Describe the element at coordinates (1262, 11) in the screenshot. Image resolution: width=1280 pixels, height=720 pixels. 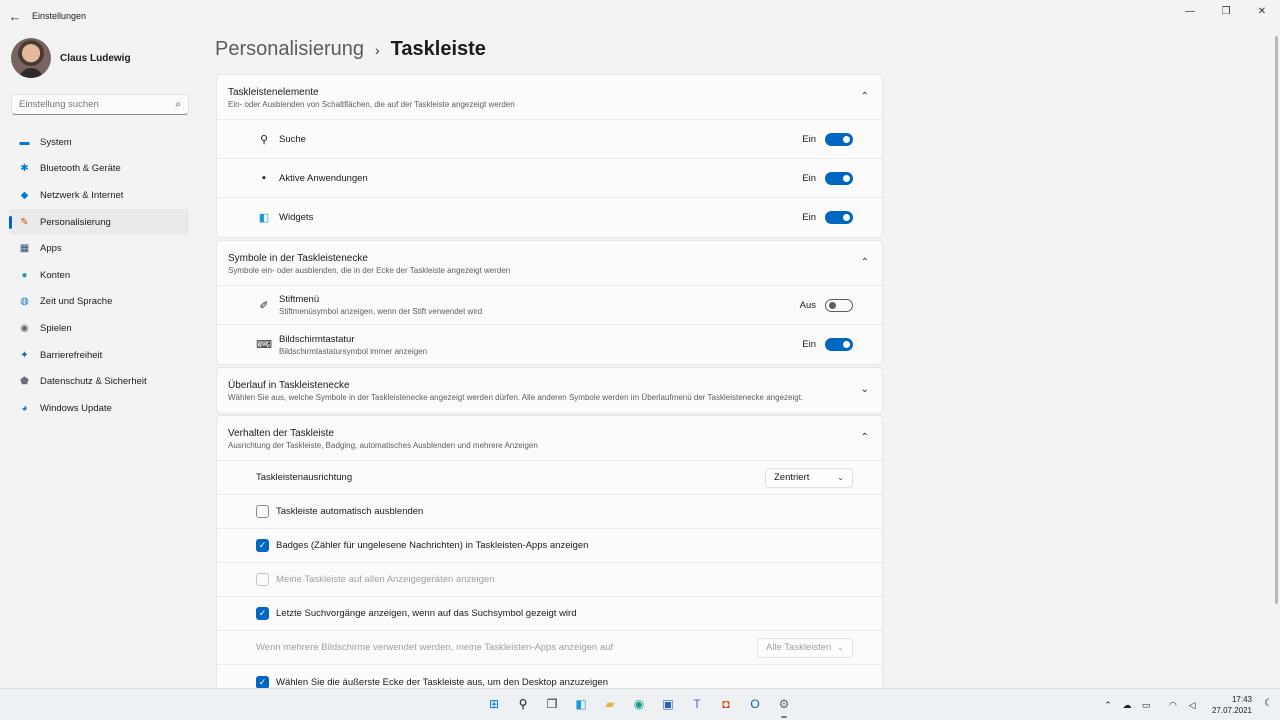
I see `close-button: ✕` at that location.